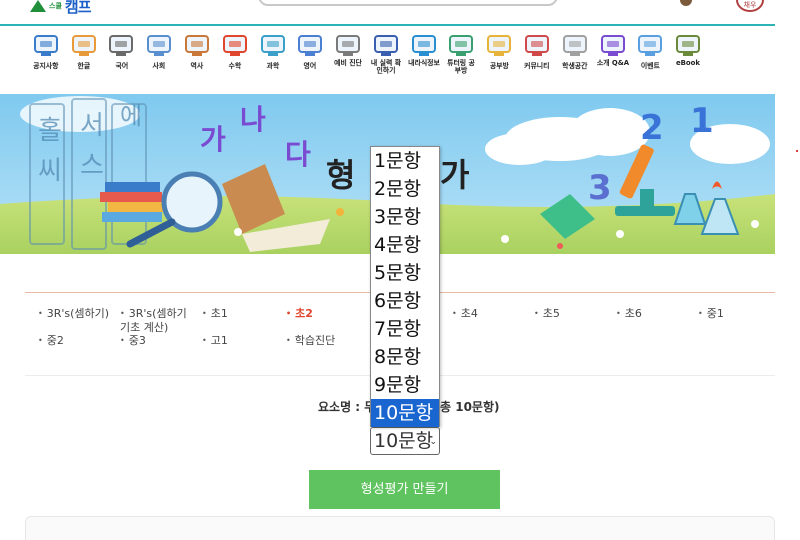 This screenshot has height=540, width=800. I want to click on menu-item-label: 소개 Q&A, so click(612, 62).